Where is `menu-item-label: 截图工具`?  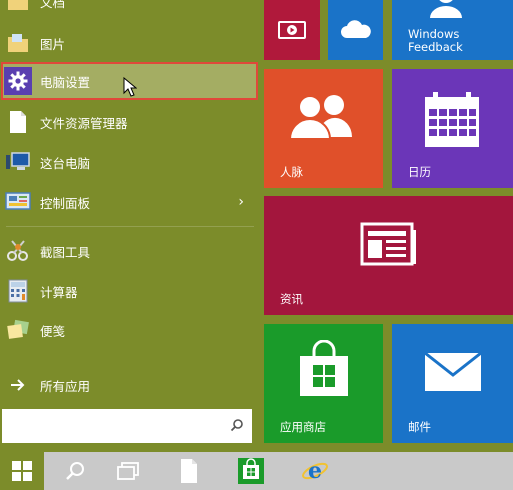
menu-item-label: 截图工具 is located at coordinates (65, 252).